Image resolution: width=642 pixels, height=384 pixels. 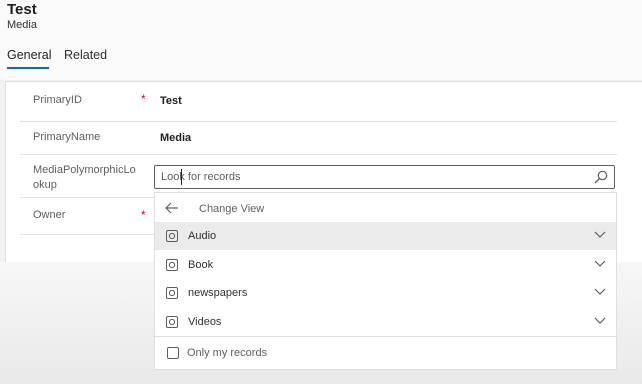 What do you see at coordinates (67, 137) in the screenshot?
I see `primaryname-label: PrimaryName` at bounding box center [67, 137].